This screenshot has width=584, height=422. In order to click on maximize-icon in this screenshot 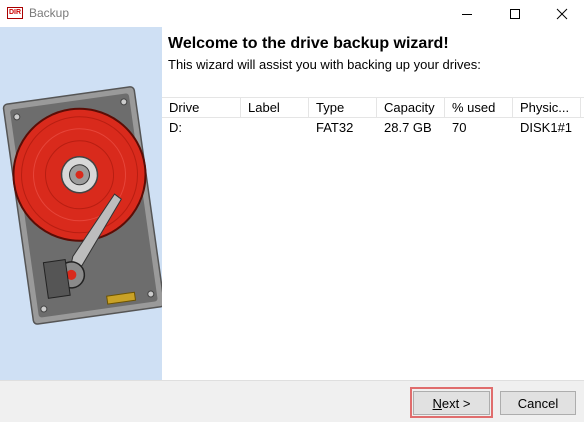, I will do `click(514, 13)`.